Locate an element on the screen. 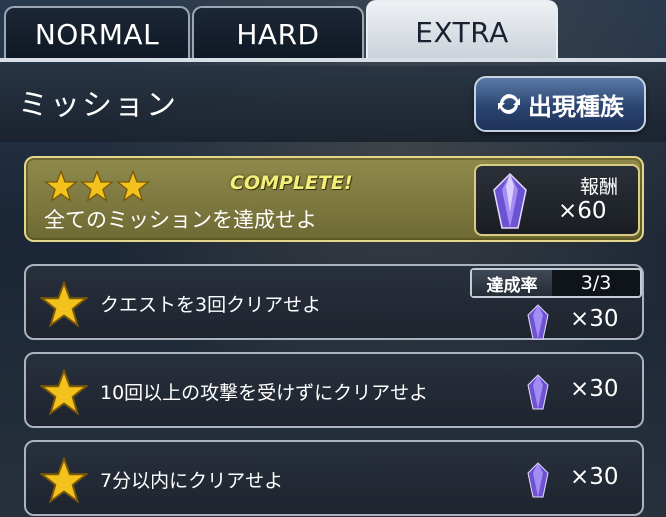  reward-amount: ×60 is located at coordinates (582, 211).